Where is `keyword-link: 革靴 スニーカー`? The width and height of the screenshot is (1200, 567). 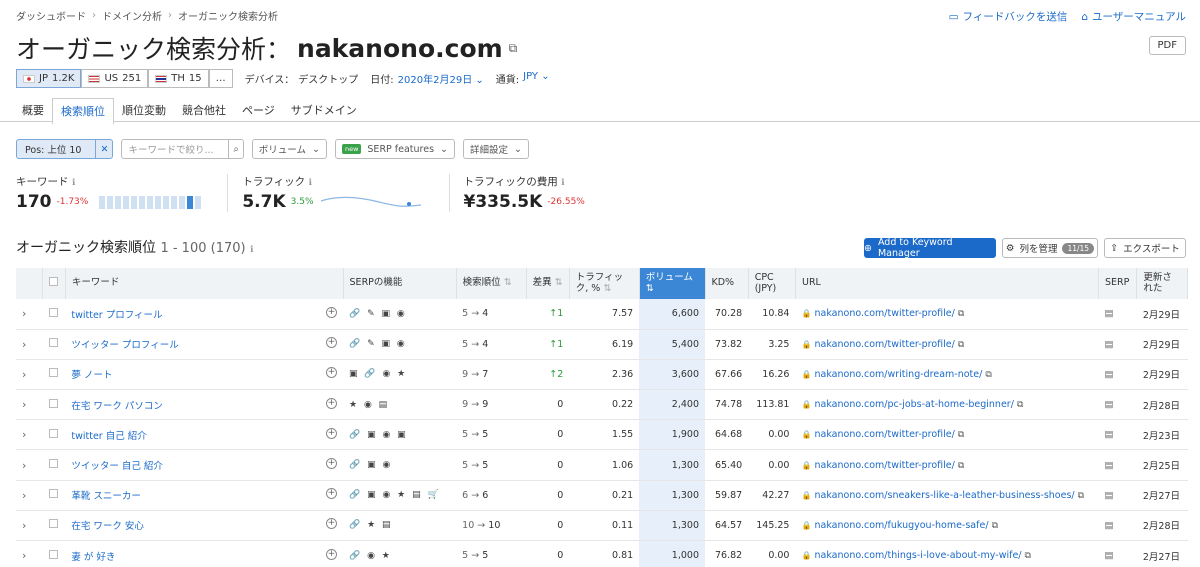
keyword-link: 革靴 スニーカー is located at coordinates (106, 496).